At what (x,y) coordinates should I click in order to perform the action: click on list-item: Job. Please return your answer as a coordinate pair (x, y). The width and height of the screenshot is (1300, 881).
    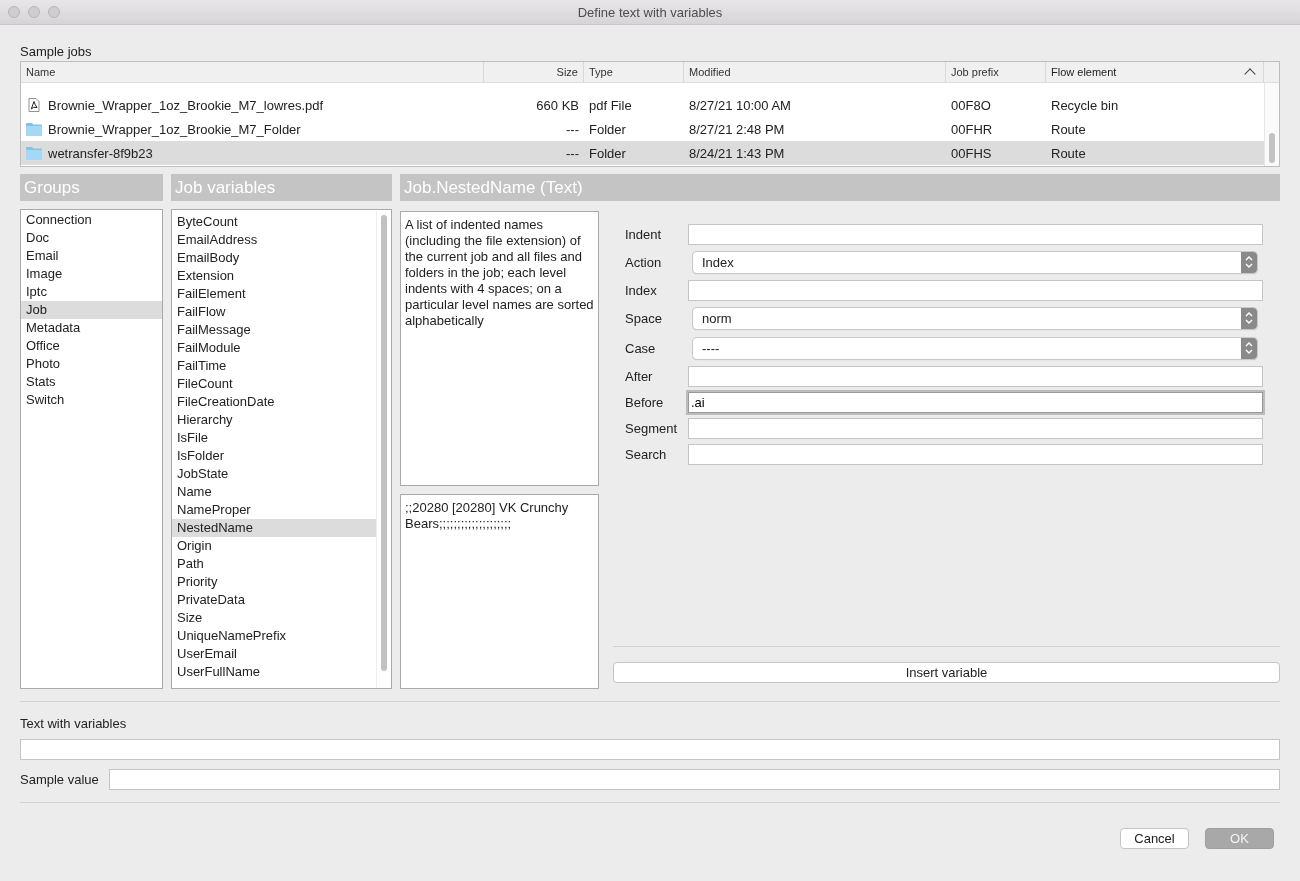
    Looking at the image, I should click on (91, 310).